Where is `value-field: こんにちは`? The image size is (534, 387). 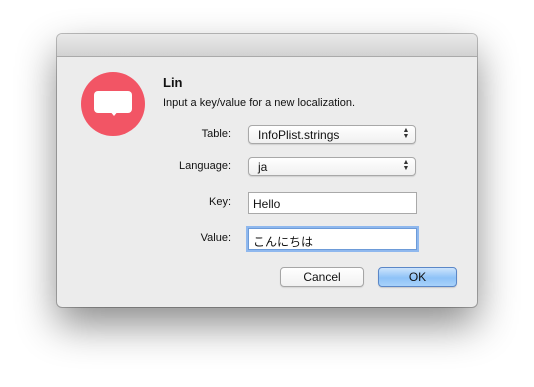 value-field: こんにちは is located at coordinates (332, 239).